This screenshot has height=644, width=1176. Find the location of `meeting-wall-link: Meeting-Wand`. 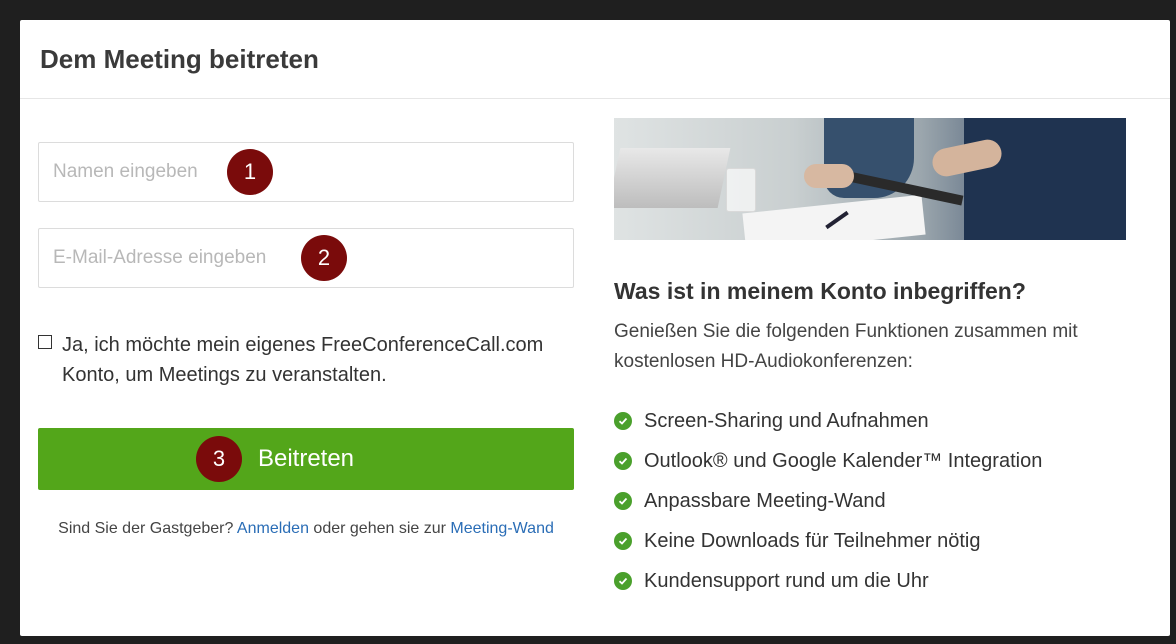

meeting-wall-link: Meeting-Wand is located at coordinates (501, 528).